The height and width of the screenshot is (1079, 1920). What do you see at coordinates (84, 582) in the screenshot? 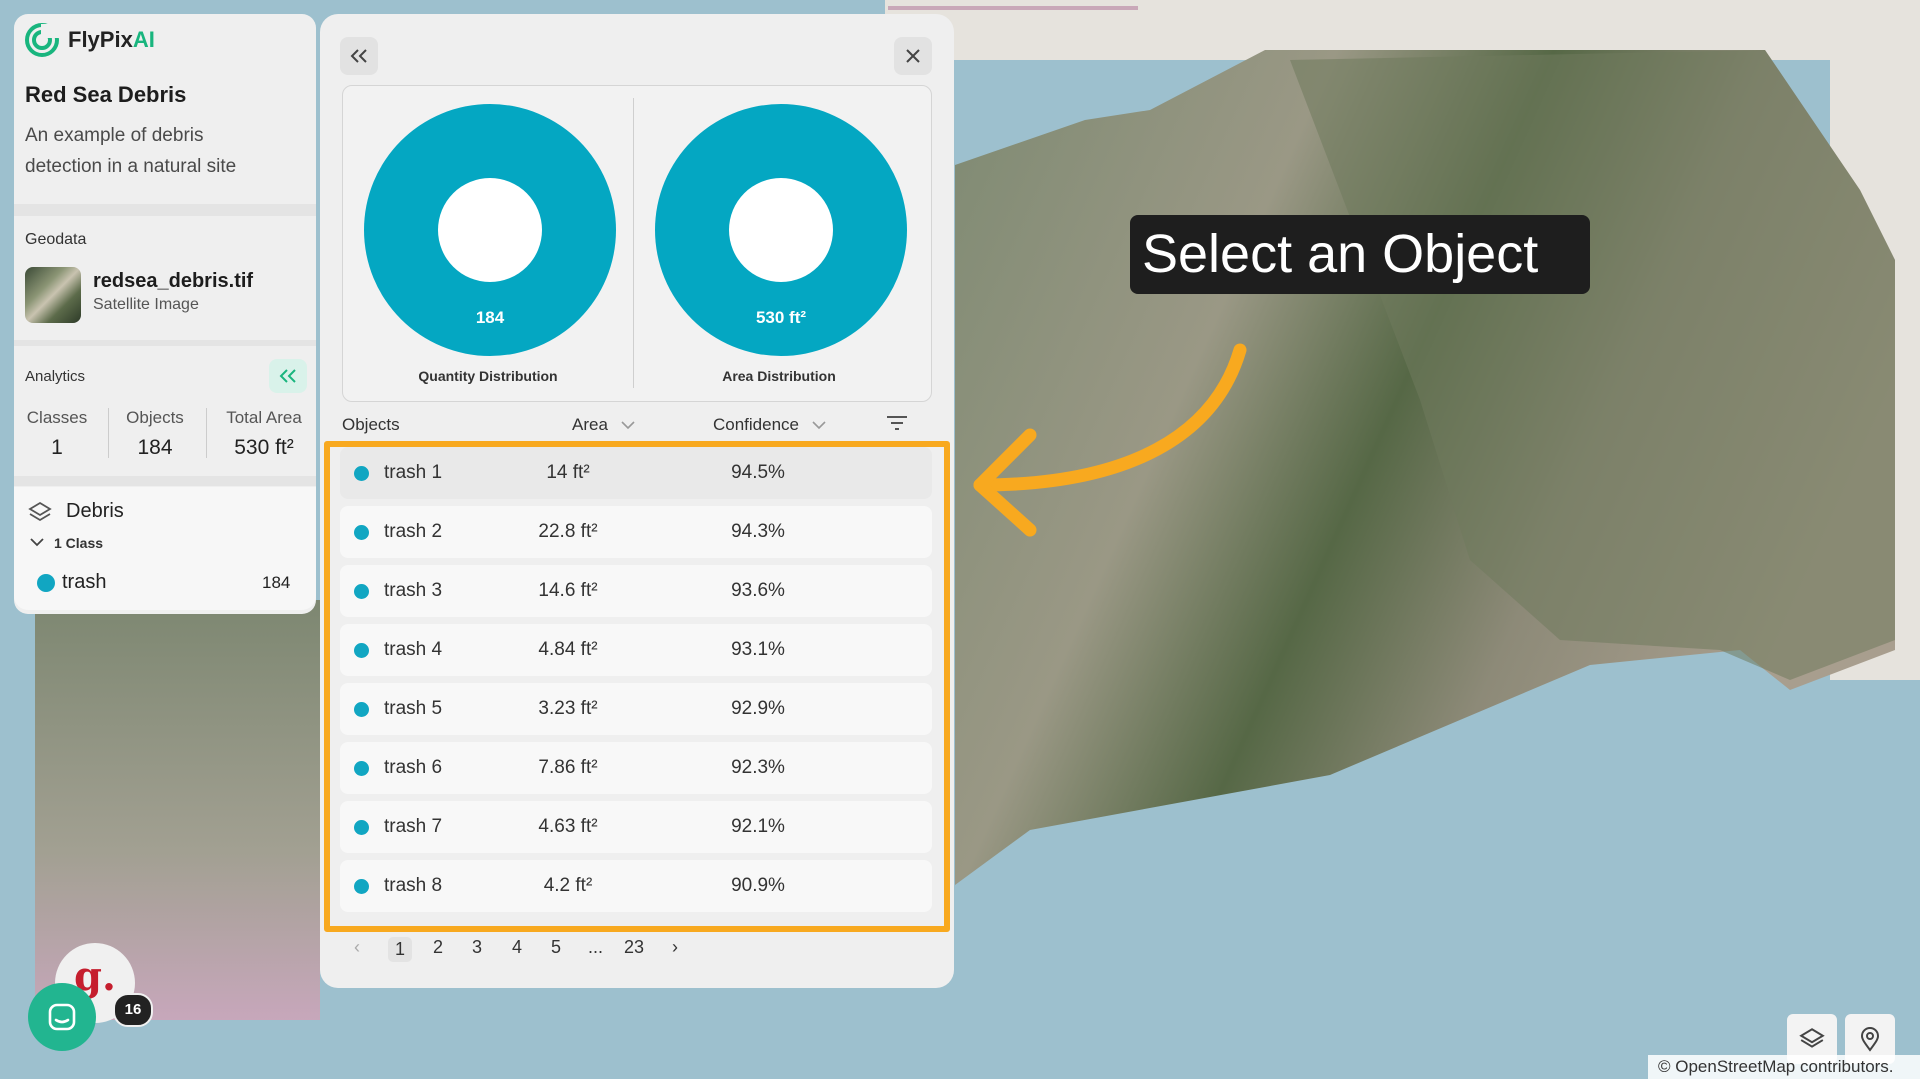
I see `class-label: trash` at bounding box center [84, 582].